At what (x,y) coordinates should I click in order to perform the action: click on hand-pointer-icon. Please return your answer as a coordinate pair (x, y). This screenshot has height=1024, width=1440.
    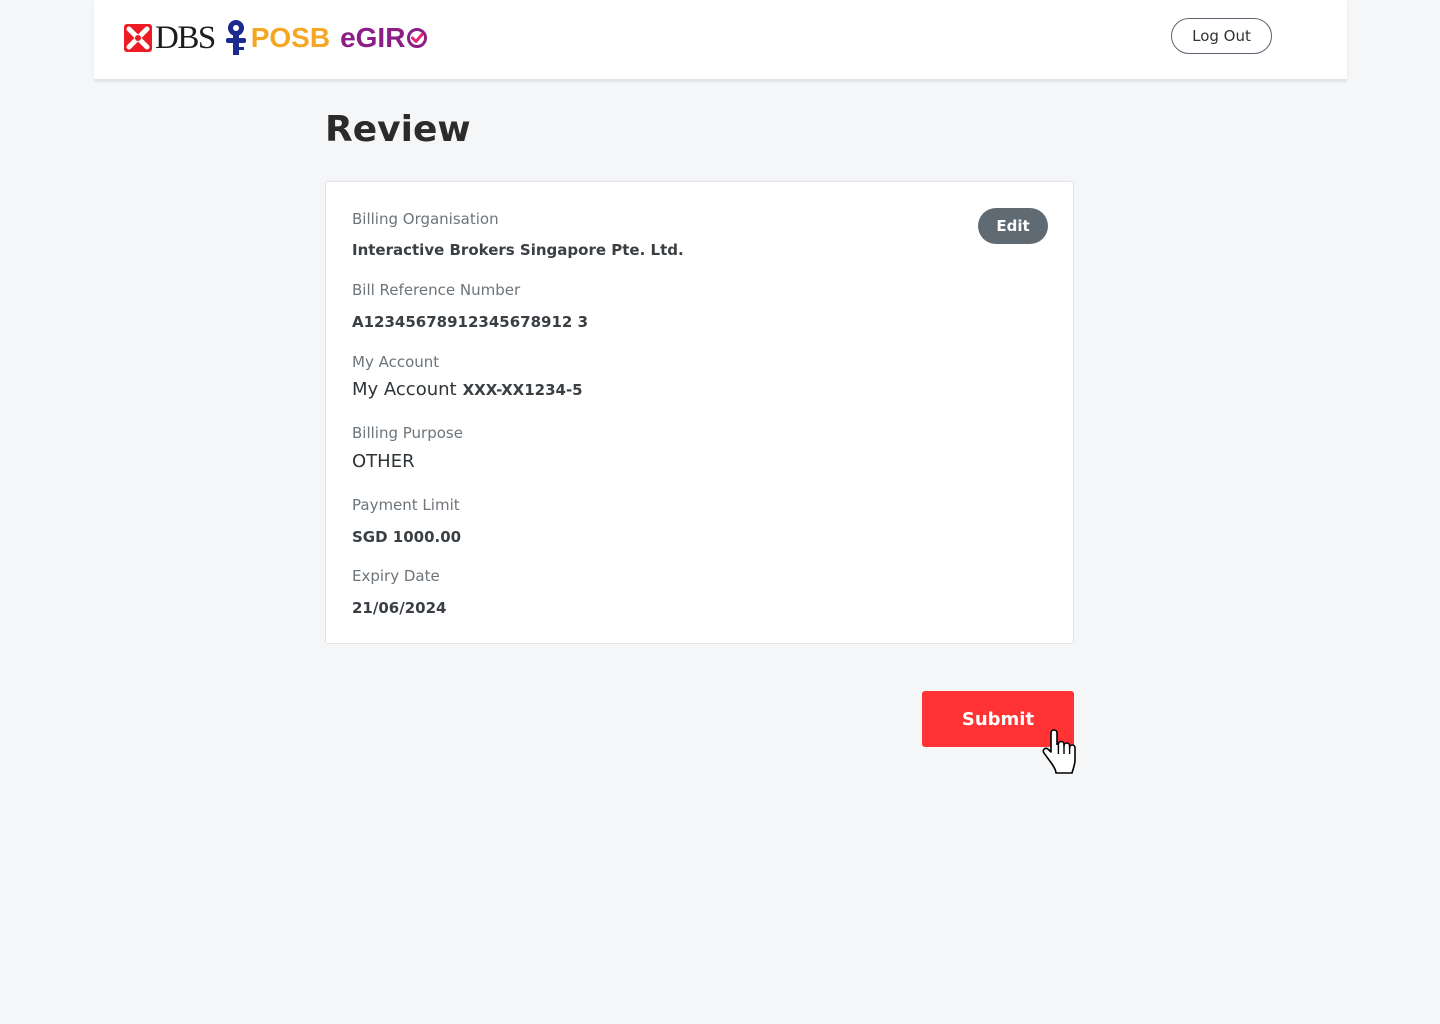
    Looking at the image, I should click on (1059, 751).